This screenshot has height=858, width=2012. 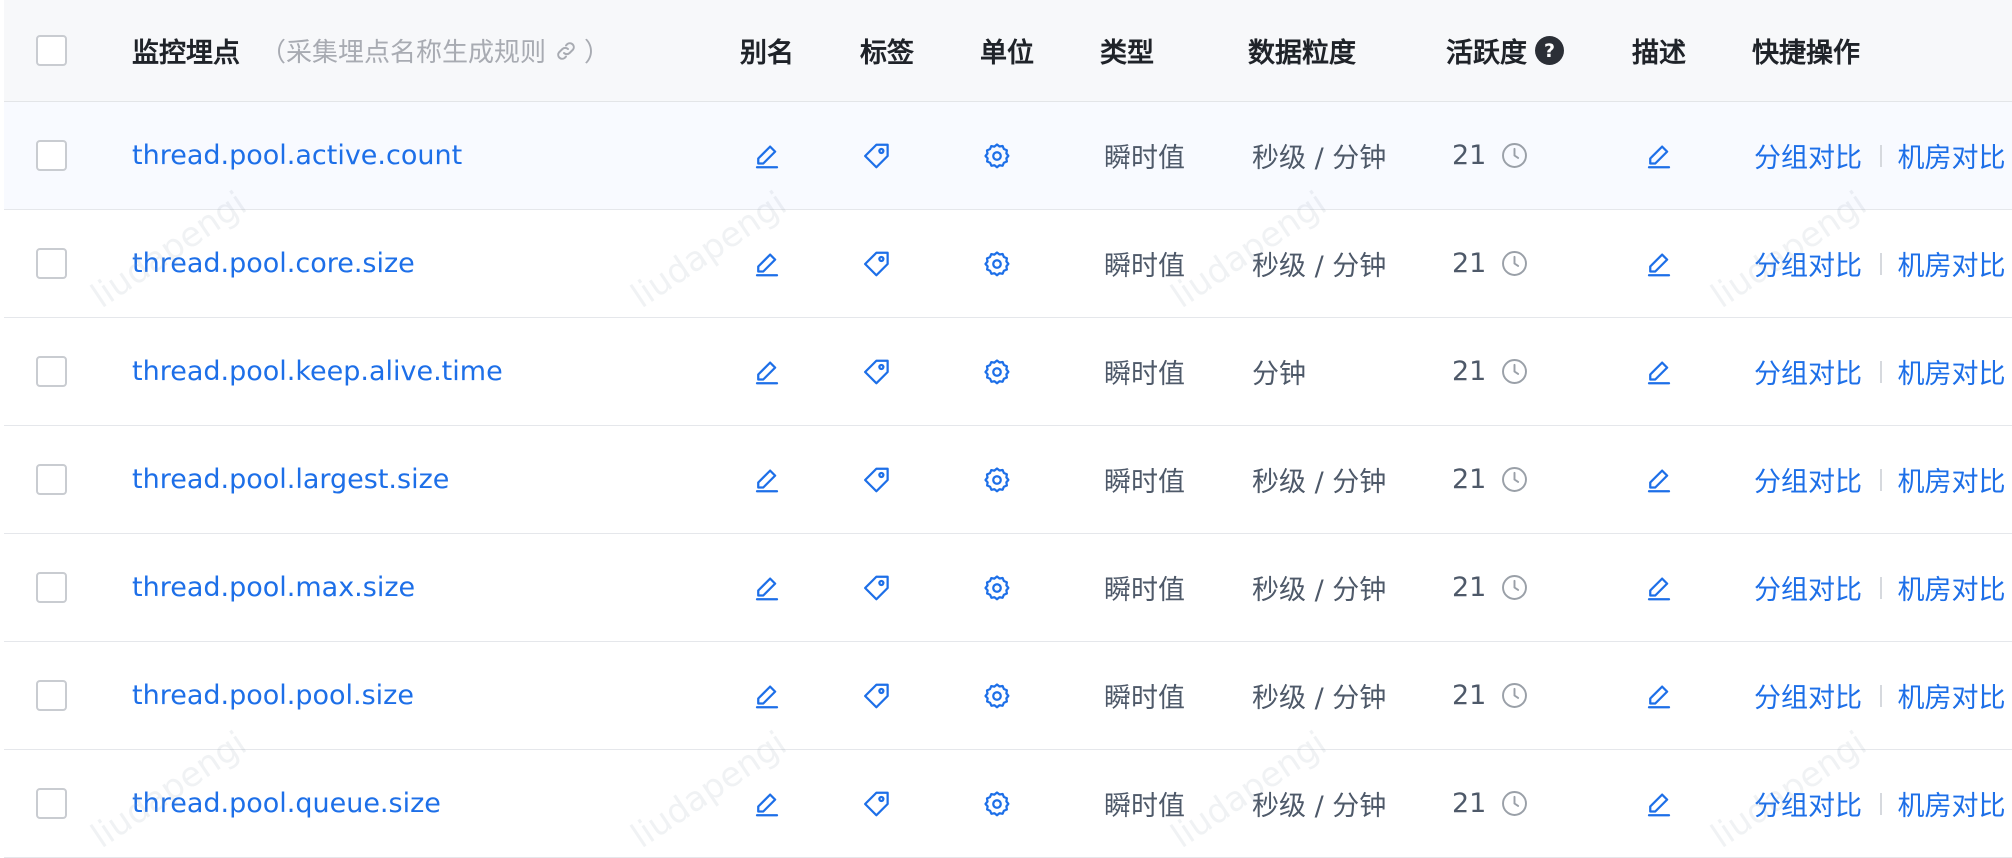 I want to click on metric-name-link: thread.pool.max.size, so click(x=273, y=587).